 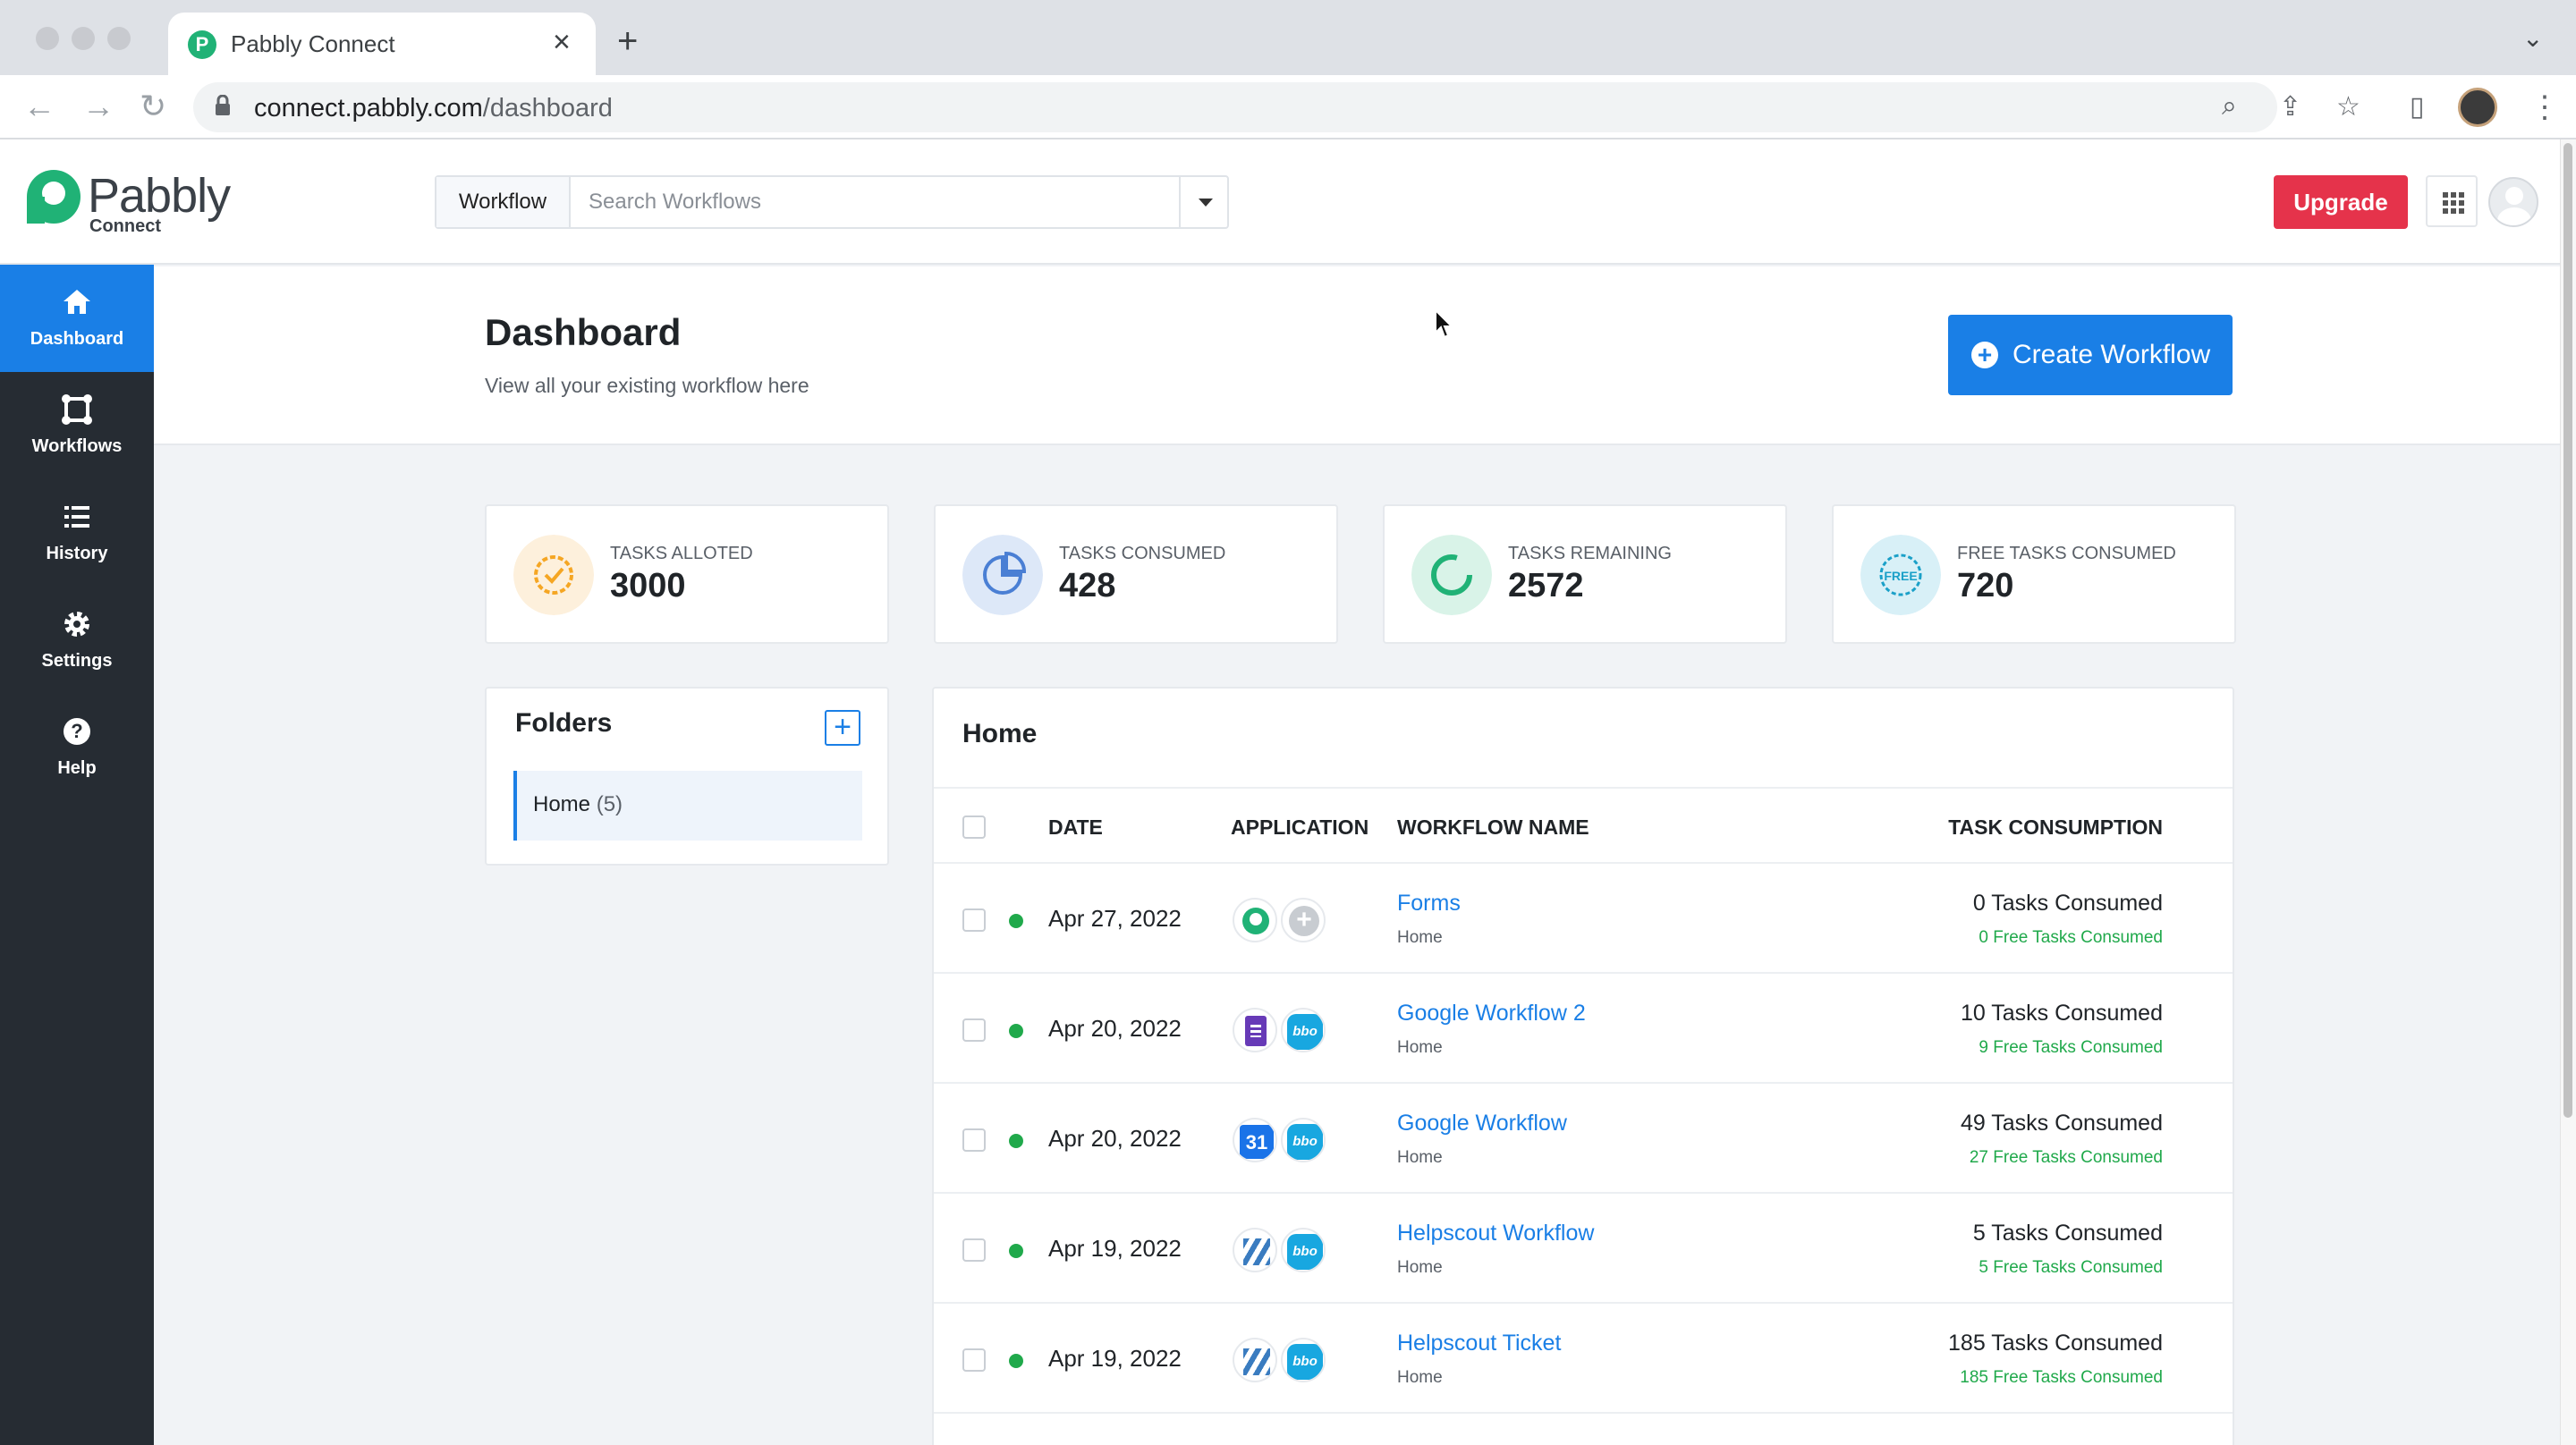 What do you see at coordinates (867, 202) in the screenshot?
I see `search-input` at bounding box center [867, 202].